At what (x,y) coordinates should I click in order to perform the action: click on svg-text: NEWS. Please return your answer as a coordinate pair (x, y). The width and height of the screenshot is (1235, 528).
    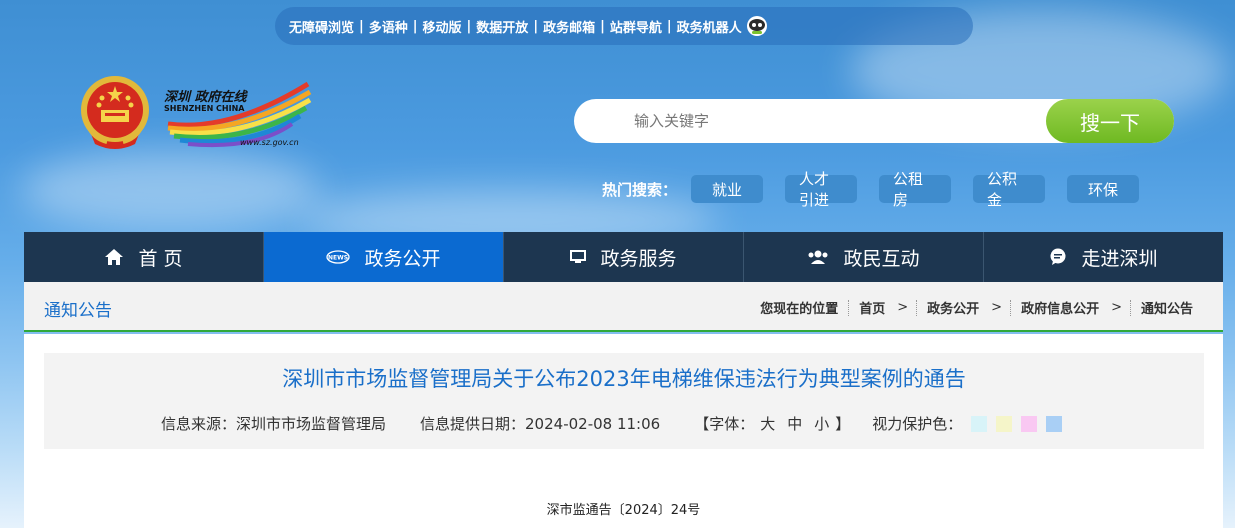
    Looking at the image, I should click on (338, 258).